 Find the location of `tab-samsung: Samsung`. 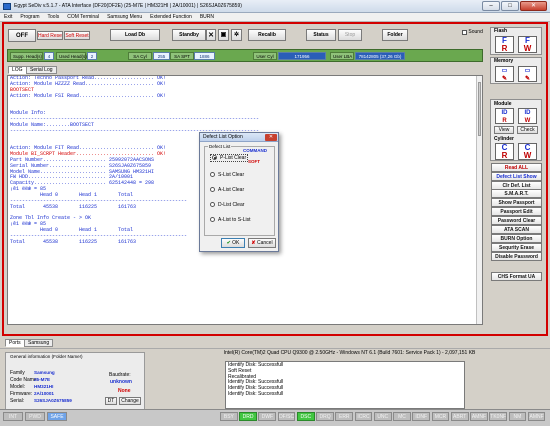

tab-samsung: Samsung is located at coordinates (39, 343).